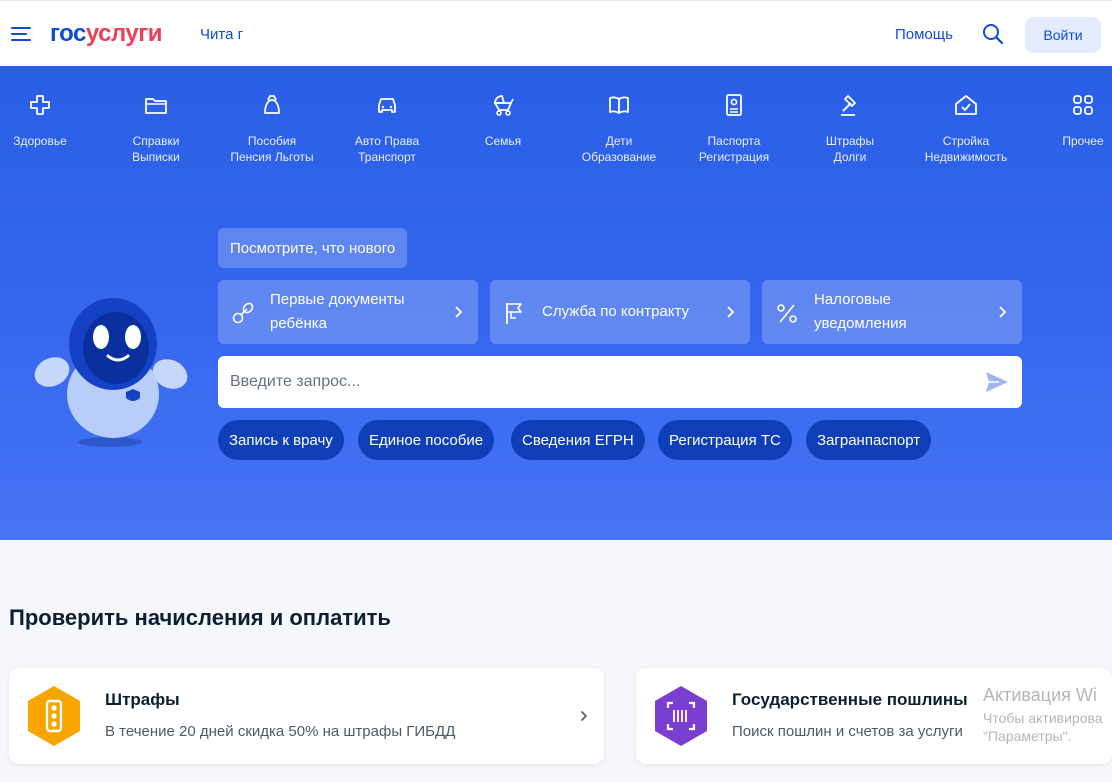  Describe the element at coordinates (68, 33) in the screenshot. I see `logo-part-1: гос` at that location.